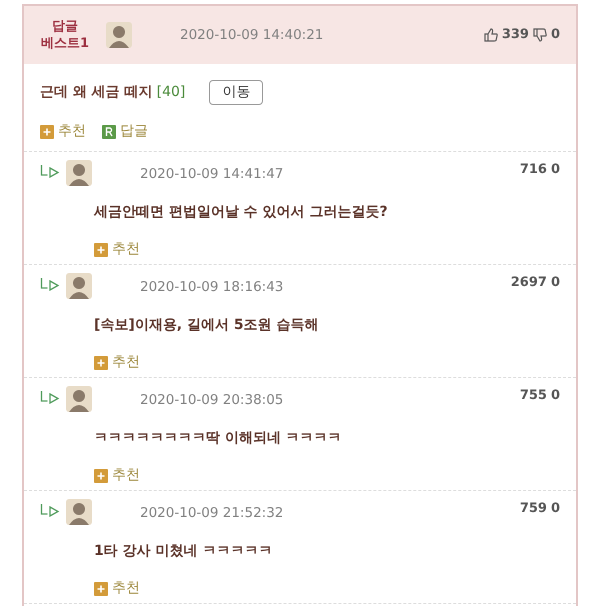  Describe the element at coordinates (533, 509) in the screenshot. I see `upvote-count: 759` at that location.